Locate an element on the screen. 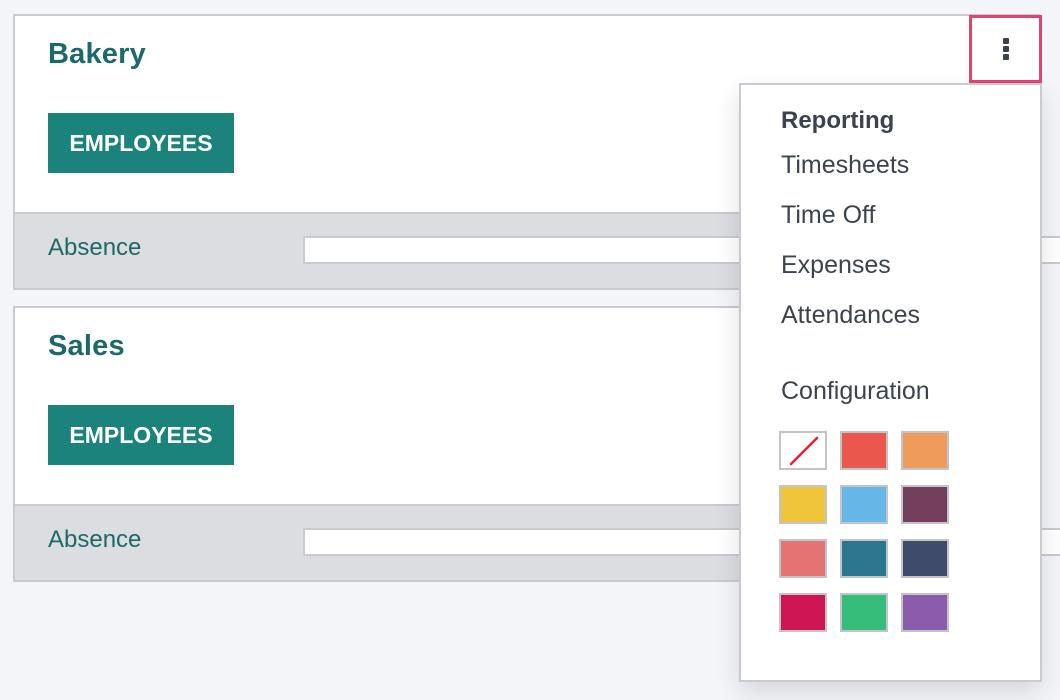  color-swatch-none is located at coordinates (803, 450).